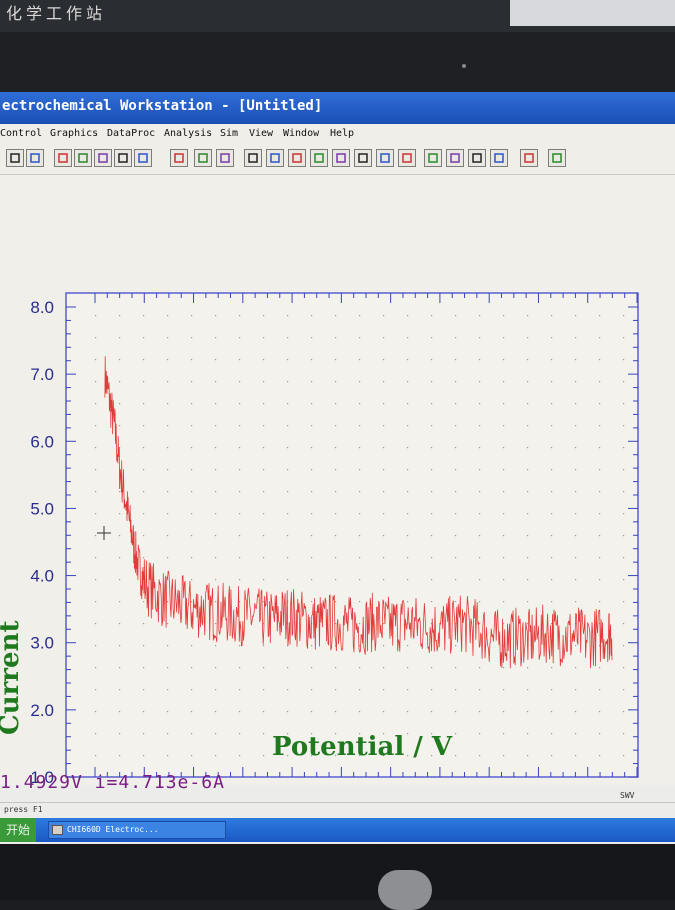 This screenshot has height=910, width=675. What do you see at coordinates (103, 158) in the screenshot?
I see `stop-icon` at bounding box center [103, 158].